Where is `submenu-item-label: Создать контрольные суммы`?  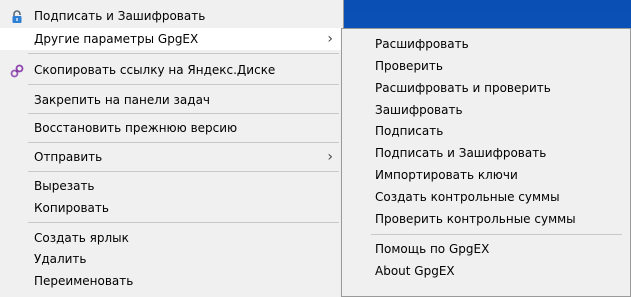
submenu-item-label: Создать контрольные суммы is located at coordinates (467, 197).